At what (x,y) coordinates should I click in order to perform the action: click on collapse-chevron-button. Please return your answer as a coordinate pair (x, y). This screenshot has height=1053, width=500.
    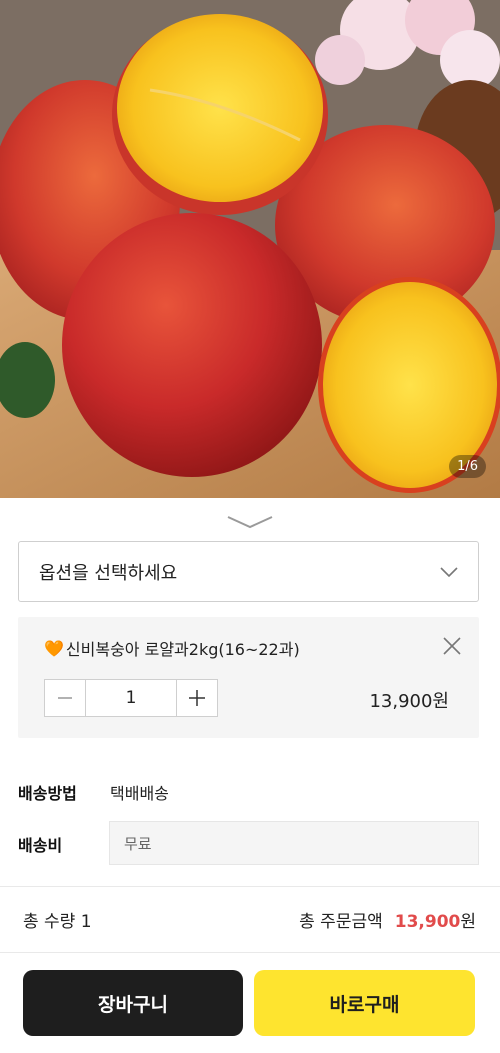
    Looking at the image, I should click on (250, 522).